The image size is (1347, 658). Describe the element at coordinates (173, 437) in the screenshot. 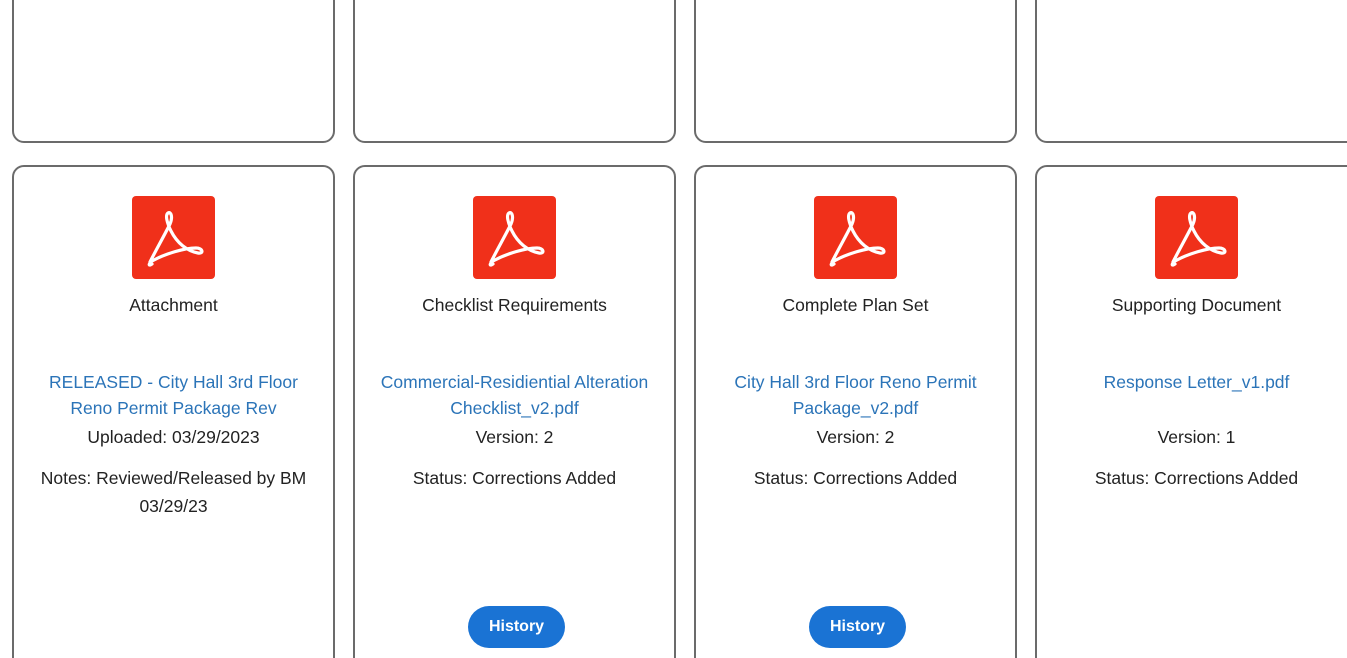

I see `uploaded-date: Uploaded: 03/29/2023` at that location.